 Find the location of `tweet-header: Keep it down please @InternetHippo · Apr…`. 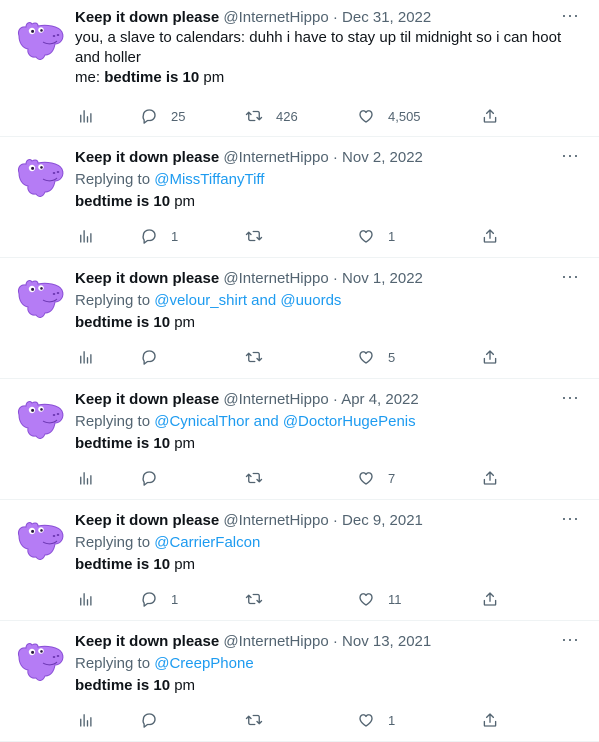

tweet-header: Keep it down please @InternetHippo · Apr… is located at coordinates (327, 400).